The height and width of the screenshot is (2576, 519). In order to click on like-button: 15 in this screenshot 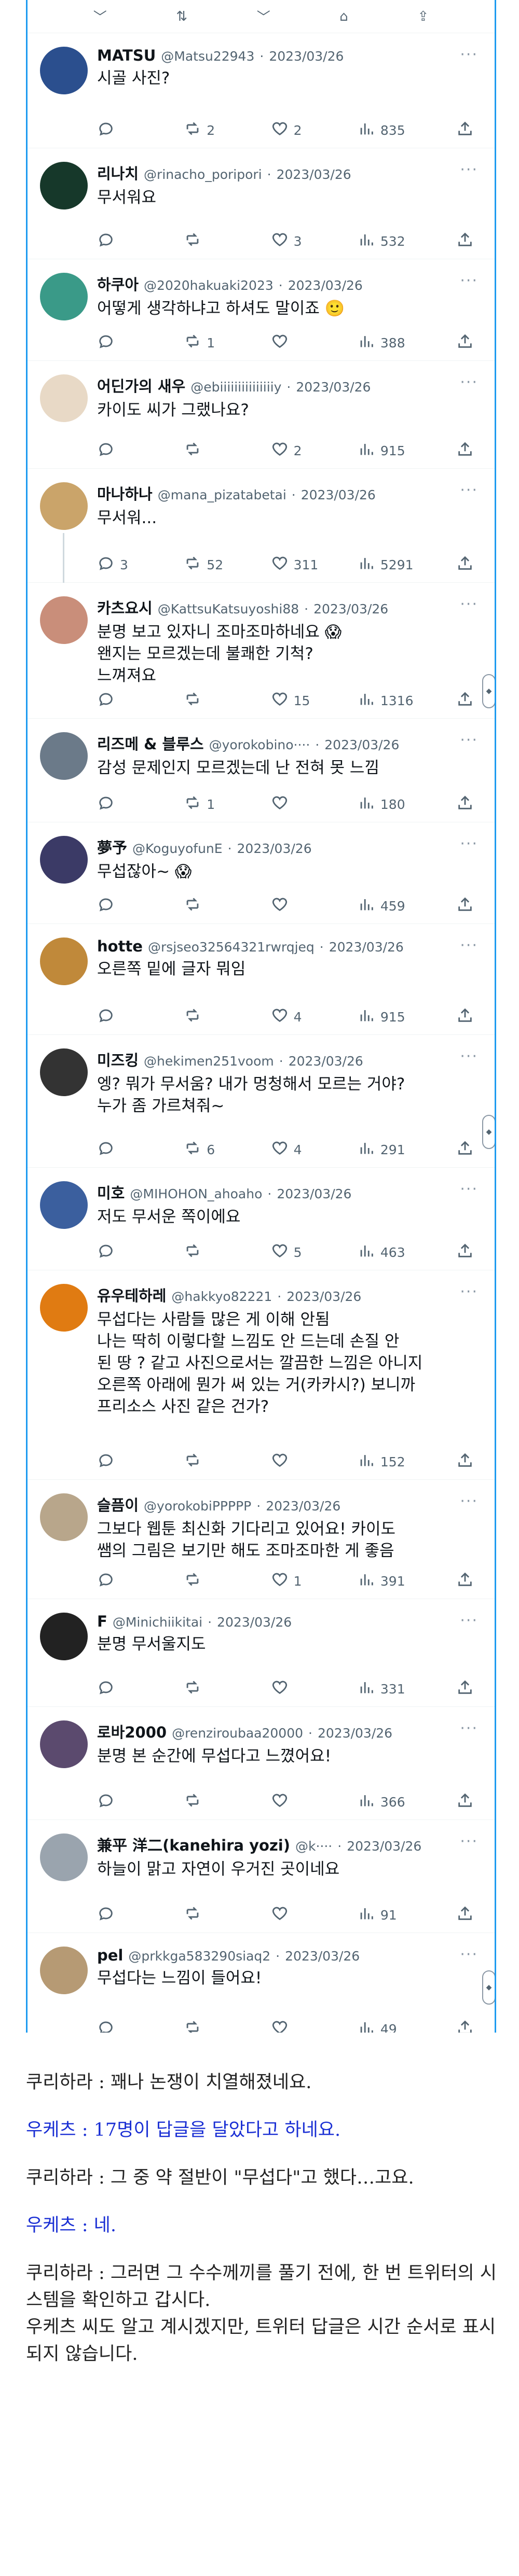, I will do `click(314, 700)`.